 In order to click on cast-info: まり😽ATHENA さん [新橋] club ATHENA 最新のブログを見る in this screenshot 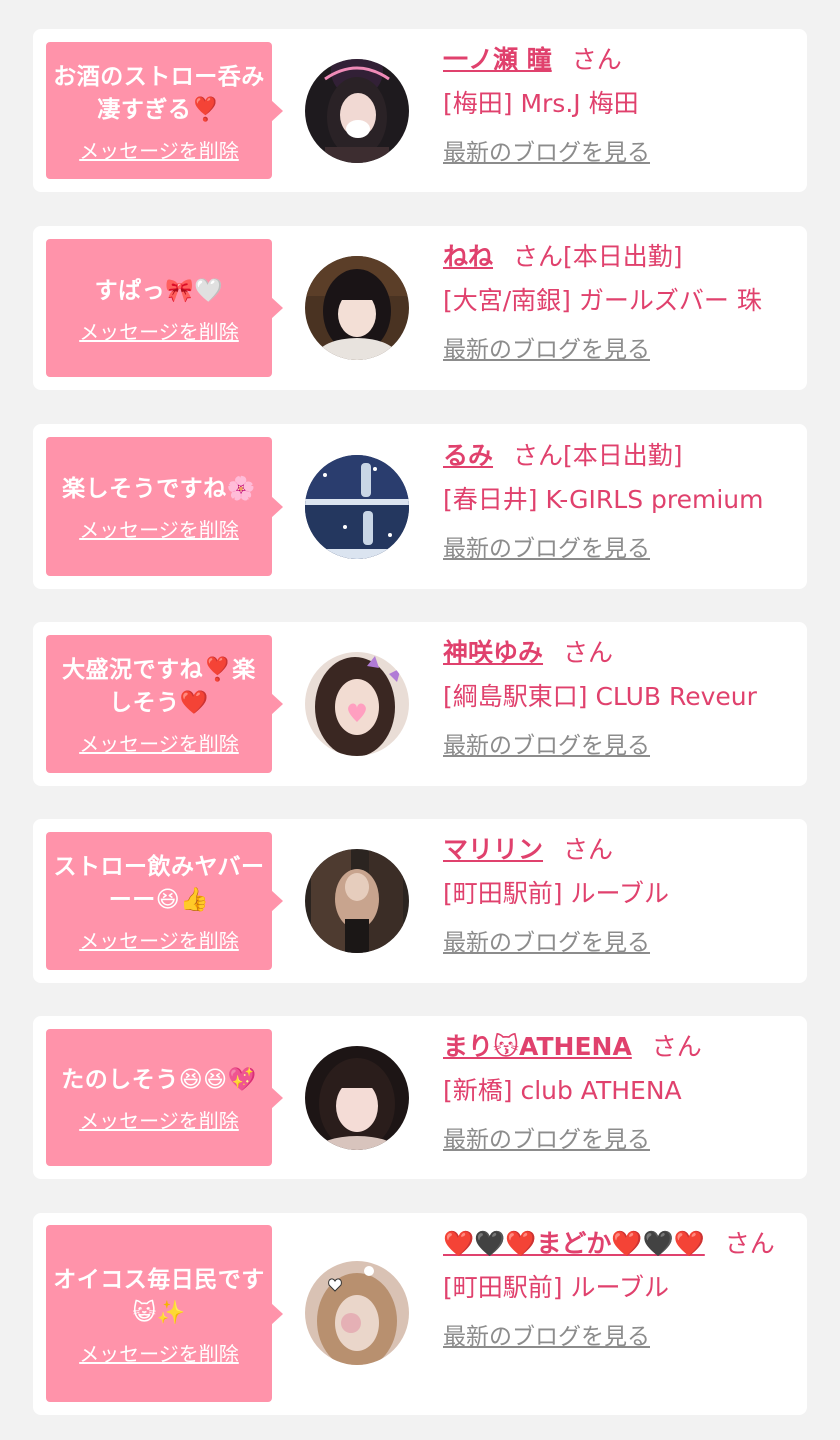, I will do `click(618, 1092)`.